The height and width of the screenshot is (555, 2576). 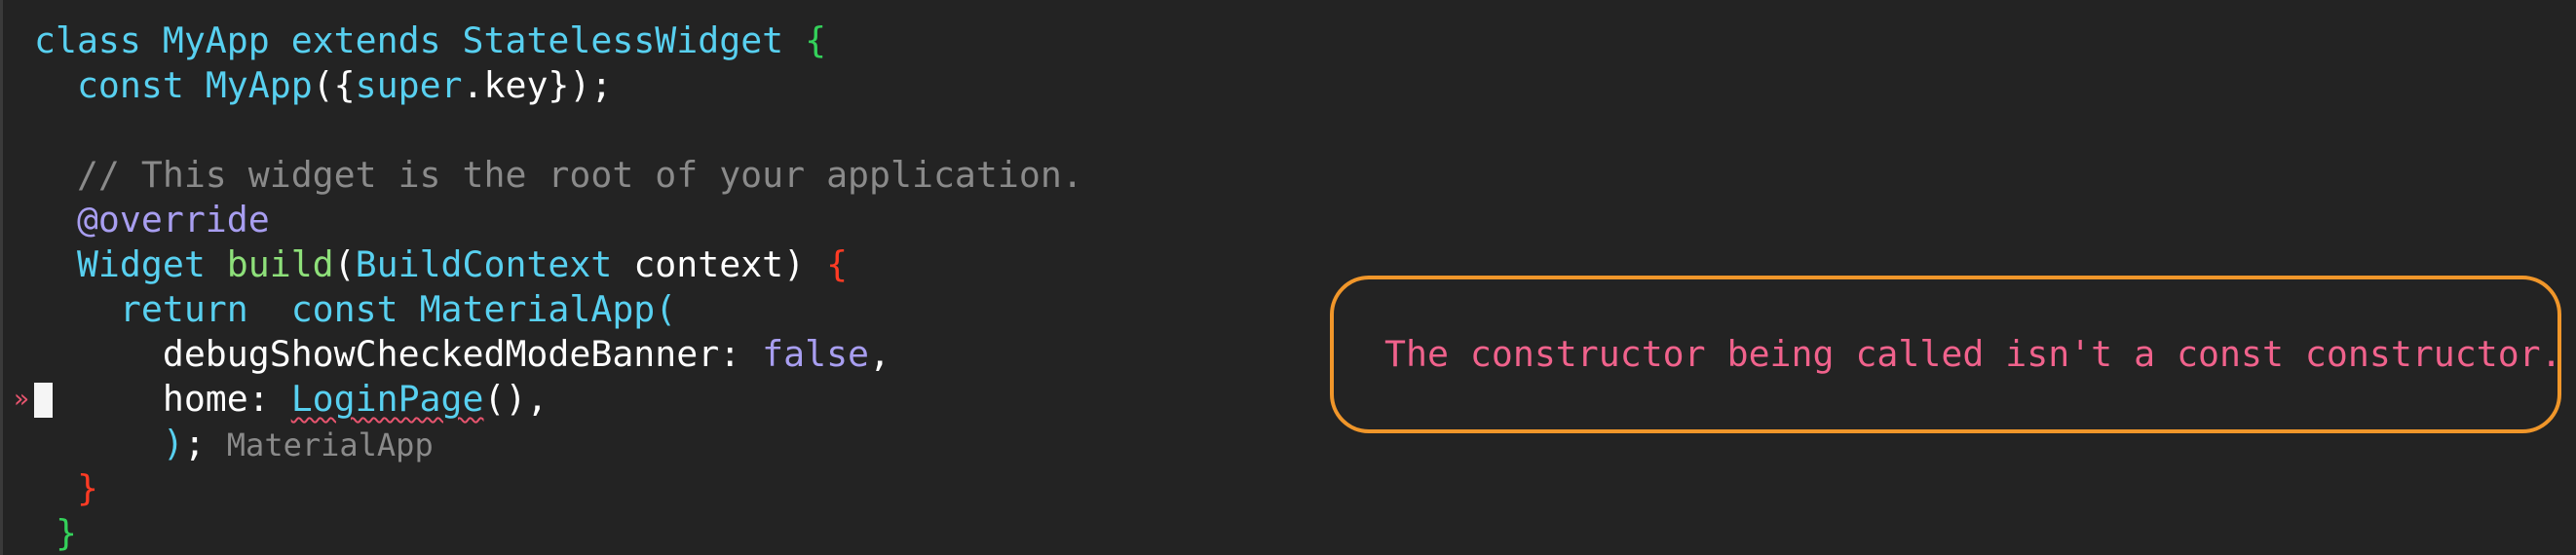 I want to click on code-token: extends, so click(x=376, y=40).